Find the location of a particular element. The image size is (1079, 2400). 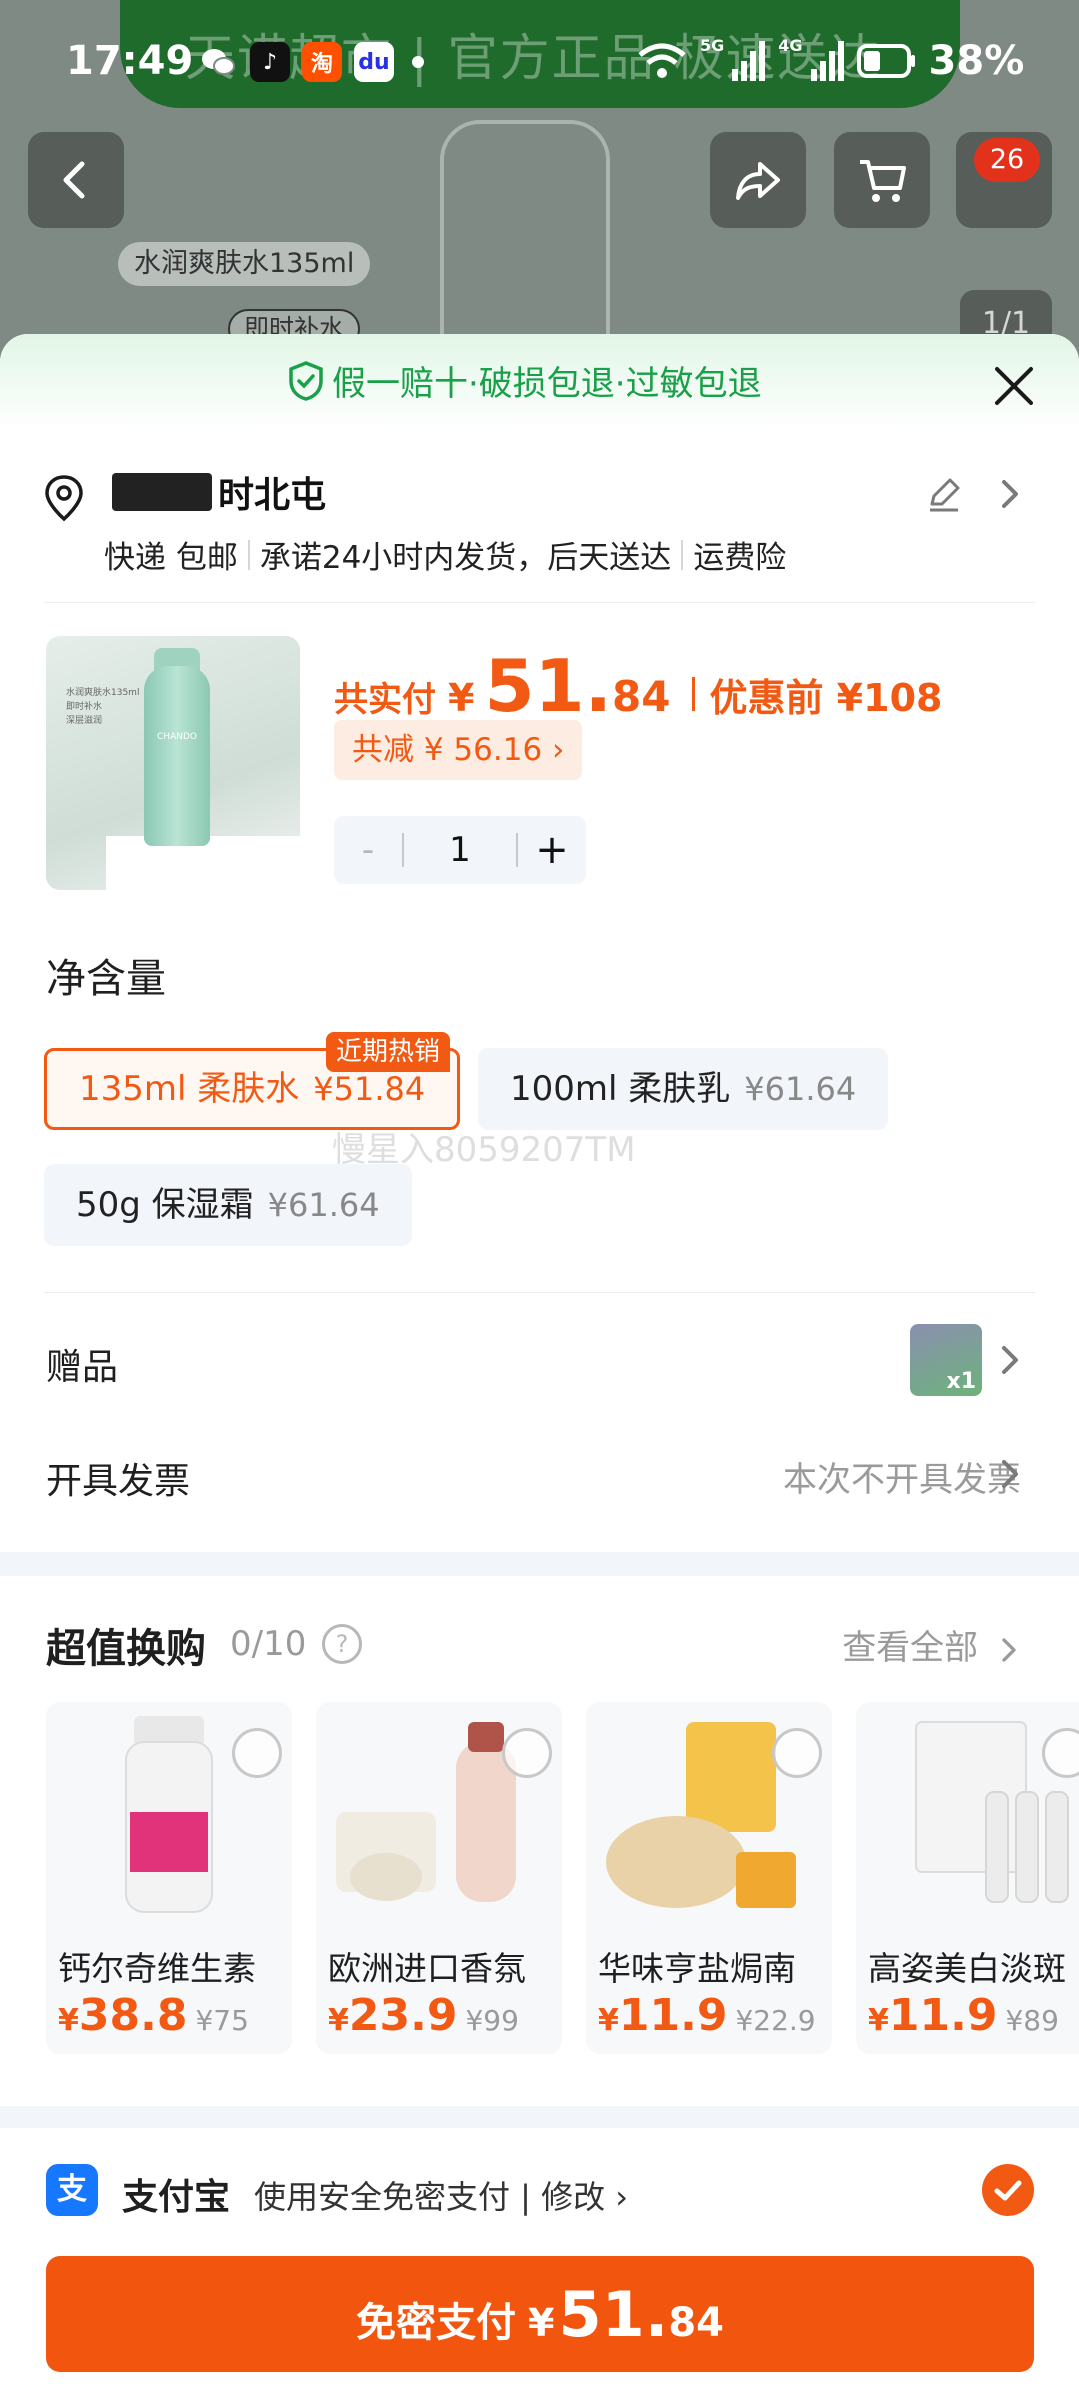

pay-button-currency: ¥ is located at coordinates (541, 2323).